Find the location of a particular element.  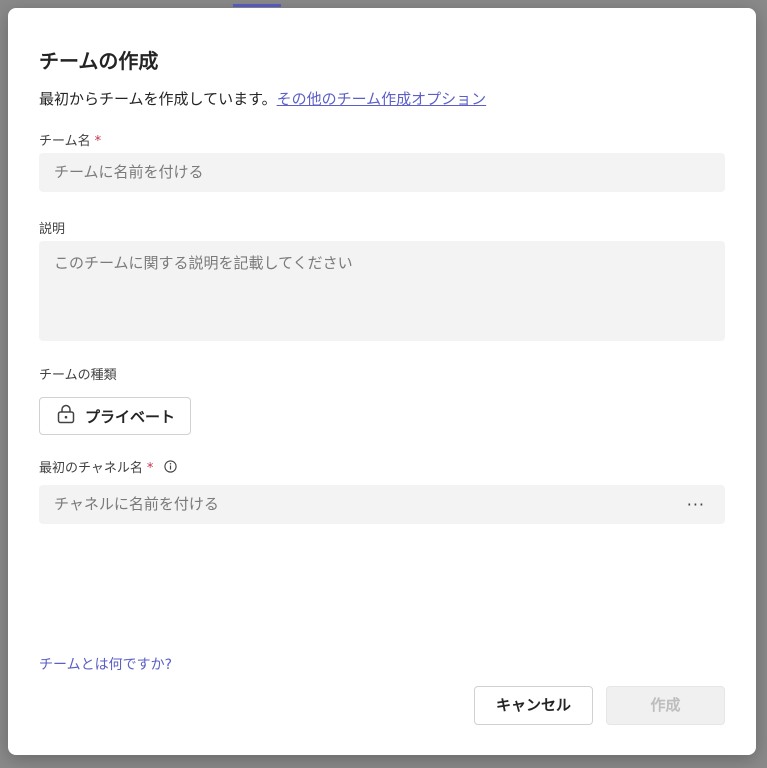

lock-icon is located at coordinates (66, 416).